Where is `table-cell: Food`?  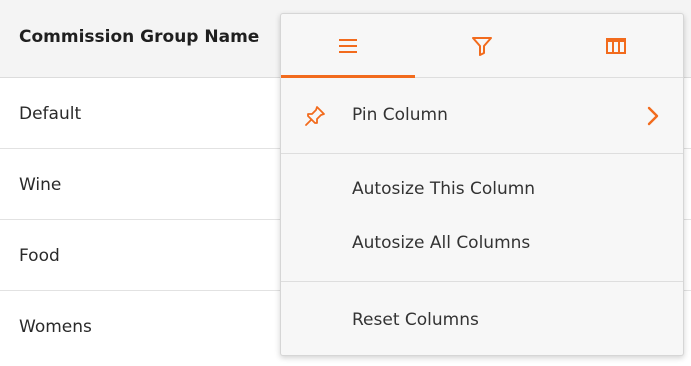 table-cell: Food is located at coordinates (39, 256).